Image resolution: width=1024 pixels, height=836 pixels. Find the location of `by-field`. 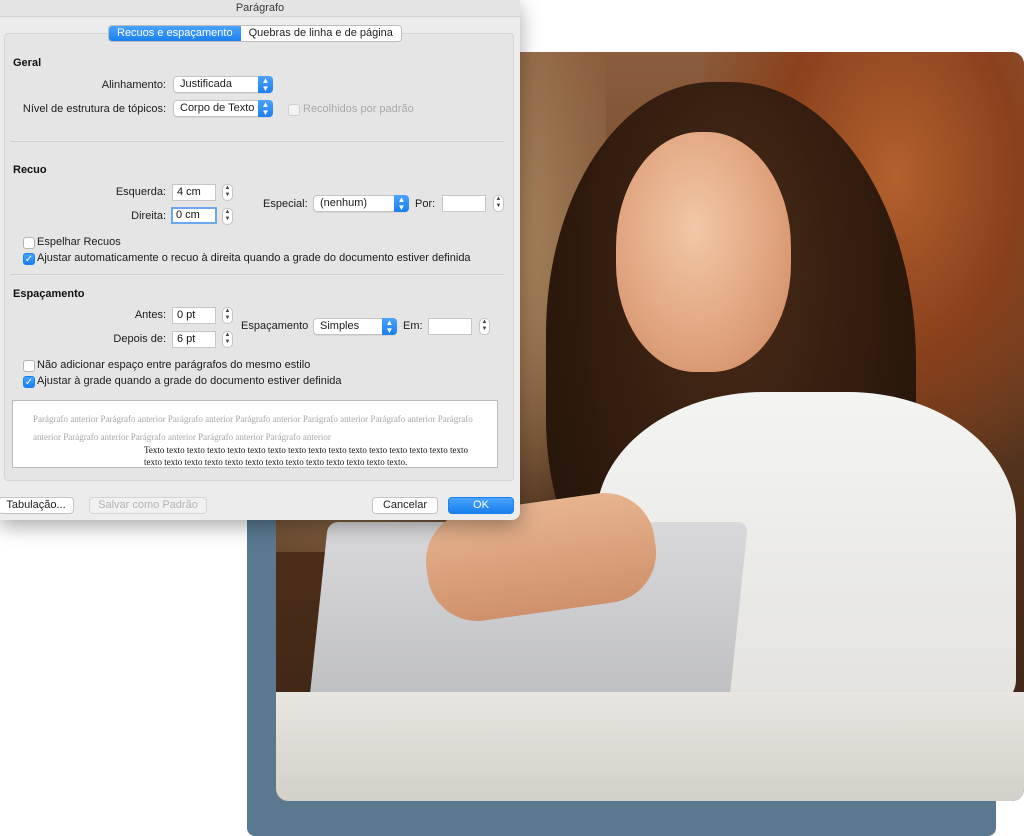

by-field is located at coordinates (464, 203).